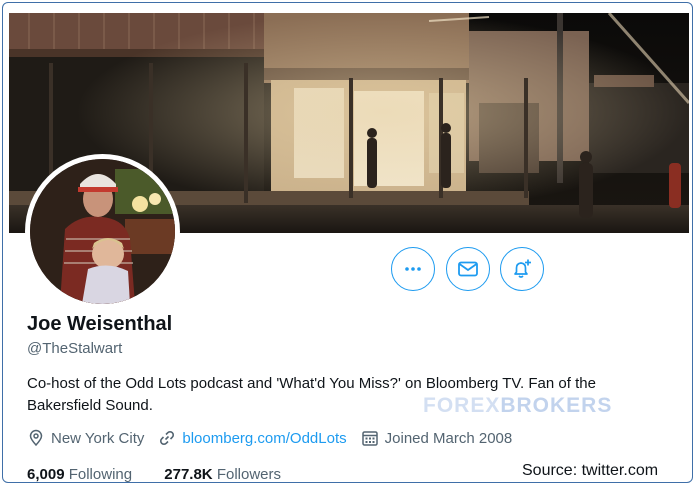 Image resolution: width=695 pixels, height=487 pixels. I want to click on bell-plus-icon, so click(522, 268).